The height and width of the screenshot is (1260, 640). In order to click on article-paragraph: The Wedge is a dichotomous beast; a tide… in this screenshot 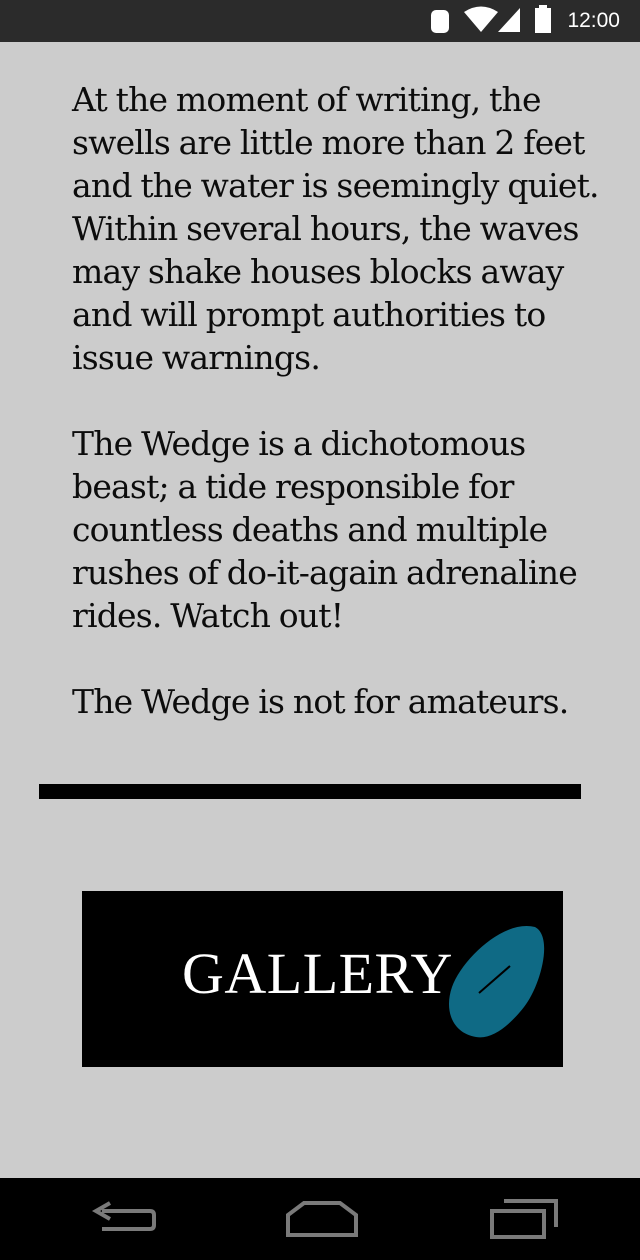, I will do `click(325, 529)`.